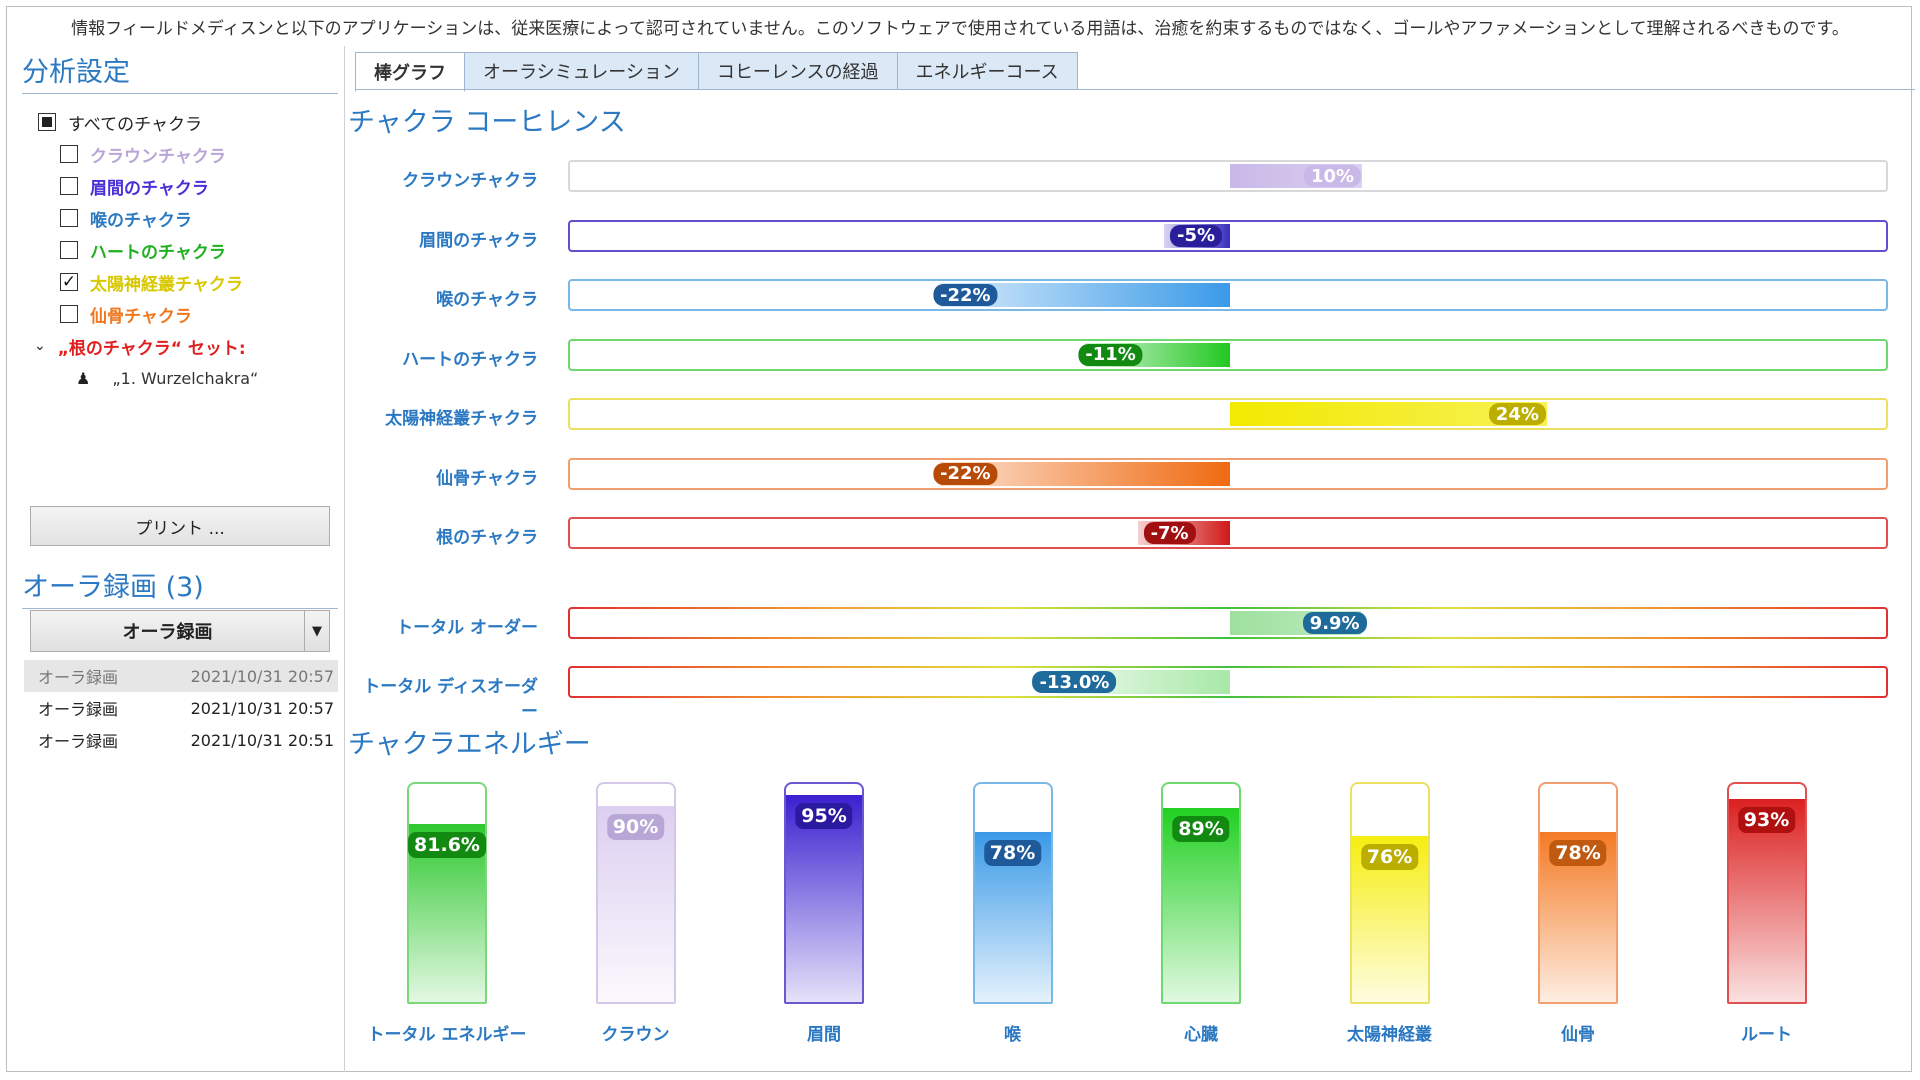 Image resolution: width=1920 pixels, height=1080 pixels. I want to click on tab-2: コヒーレンスの経過, so click(797, 71).